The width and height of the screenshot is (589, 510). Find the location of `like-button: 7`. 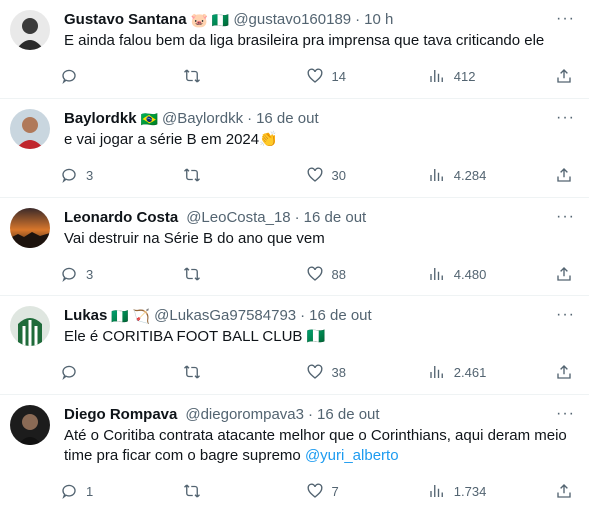

like-button: 7 is located at coordinates (367, 491).